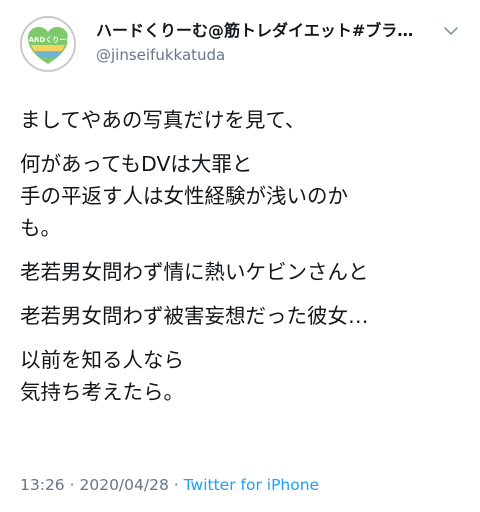  I want to click on heart-logo-icon: HARDくりーむ, so click(48, 44).